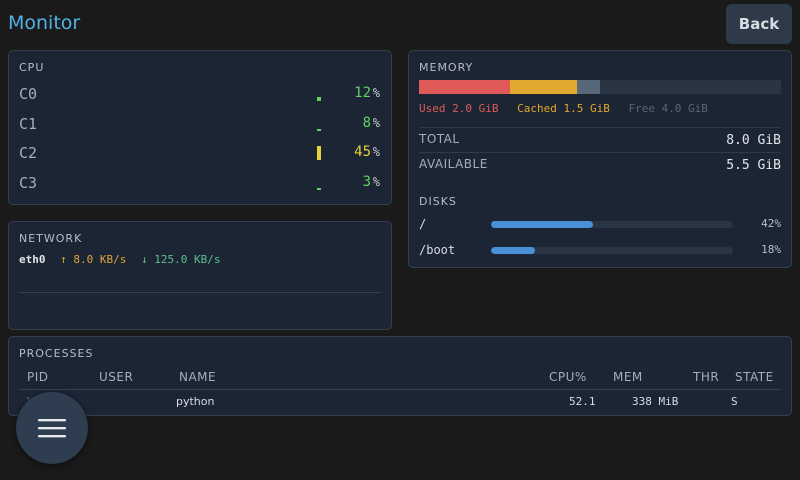 This screenshot has height=480, width=800. Describe the element at coordinates (464, 87) in the screenshot. I see `memory-used-segment` at that location.